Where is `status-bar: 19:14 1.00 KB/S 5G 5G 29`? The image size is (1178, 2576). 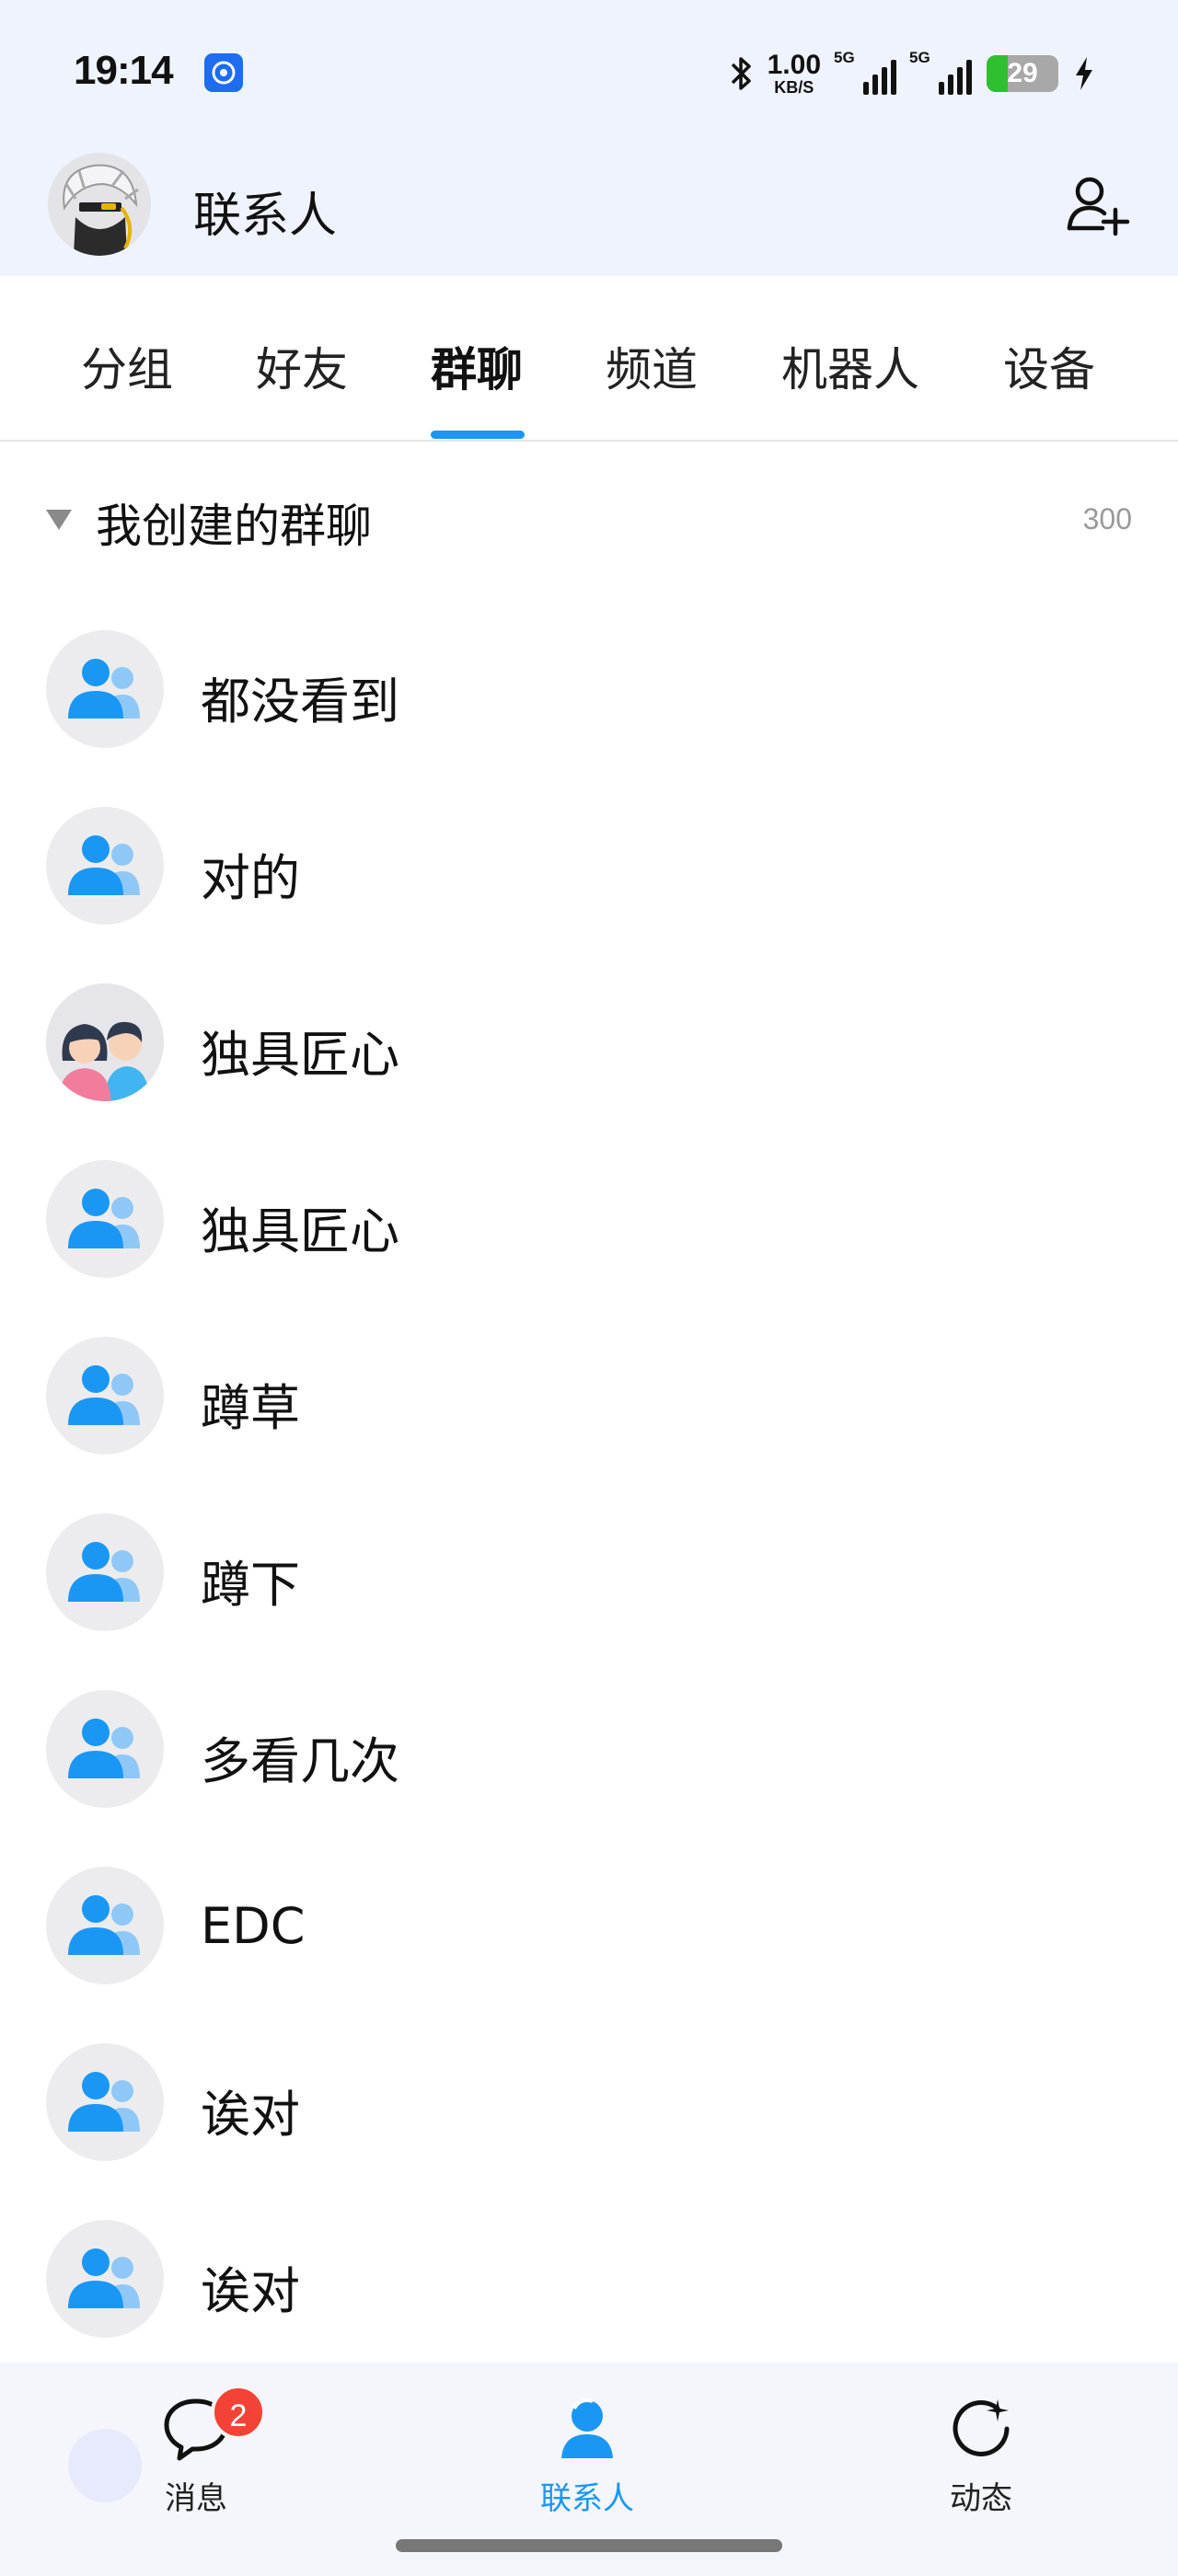 status-bar: 19:14 1.00 KB/S 5G 5G 29 is located at coordinates (589, 73).